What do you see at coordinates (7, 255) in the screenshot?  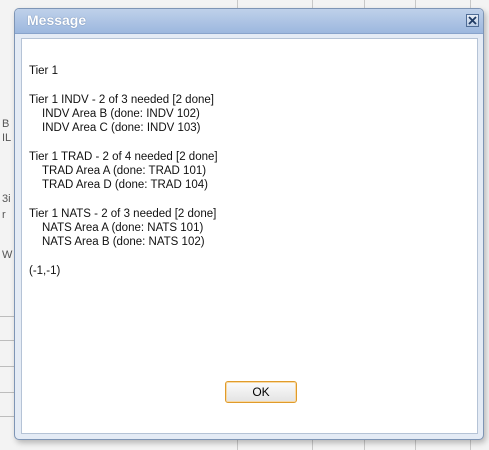 I see `background-text: W` at bounding box center [7, 255].